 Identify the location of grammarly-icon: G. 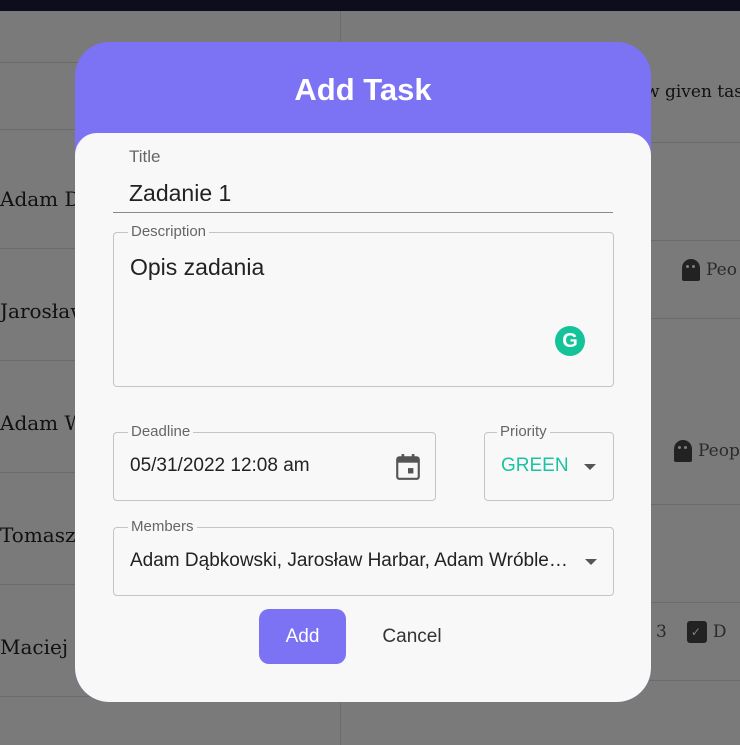
(570, 341).